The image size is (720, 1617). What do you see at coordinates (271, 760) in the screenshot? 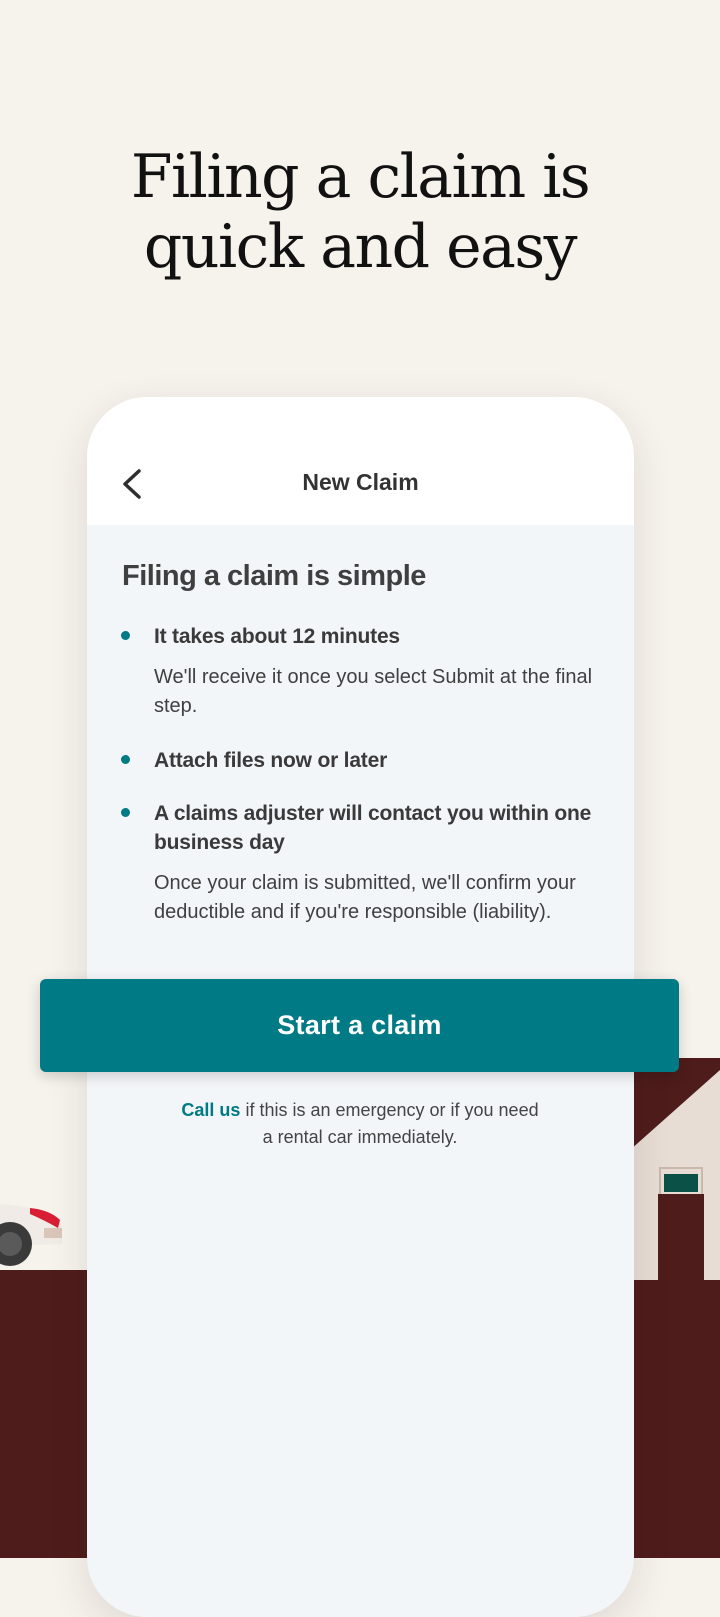
I see `list-item-title: Attach files now or later` at bounding box center [271, 760].